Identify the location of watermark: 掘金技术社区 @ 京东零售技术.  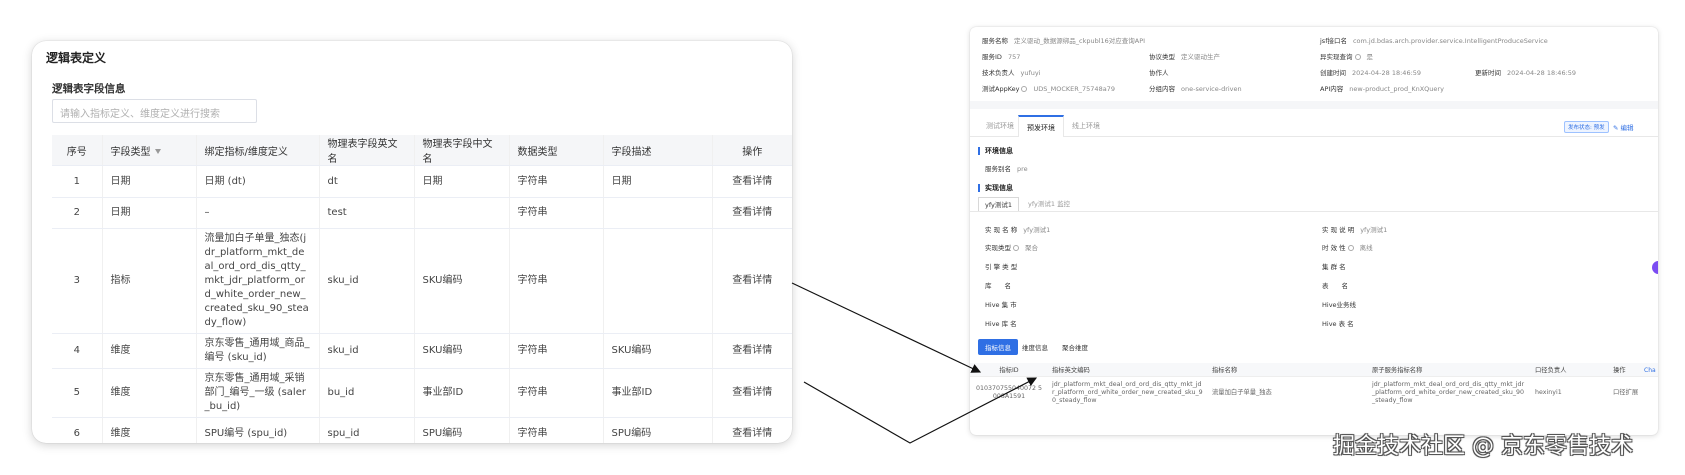
(1483, 446).